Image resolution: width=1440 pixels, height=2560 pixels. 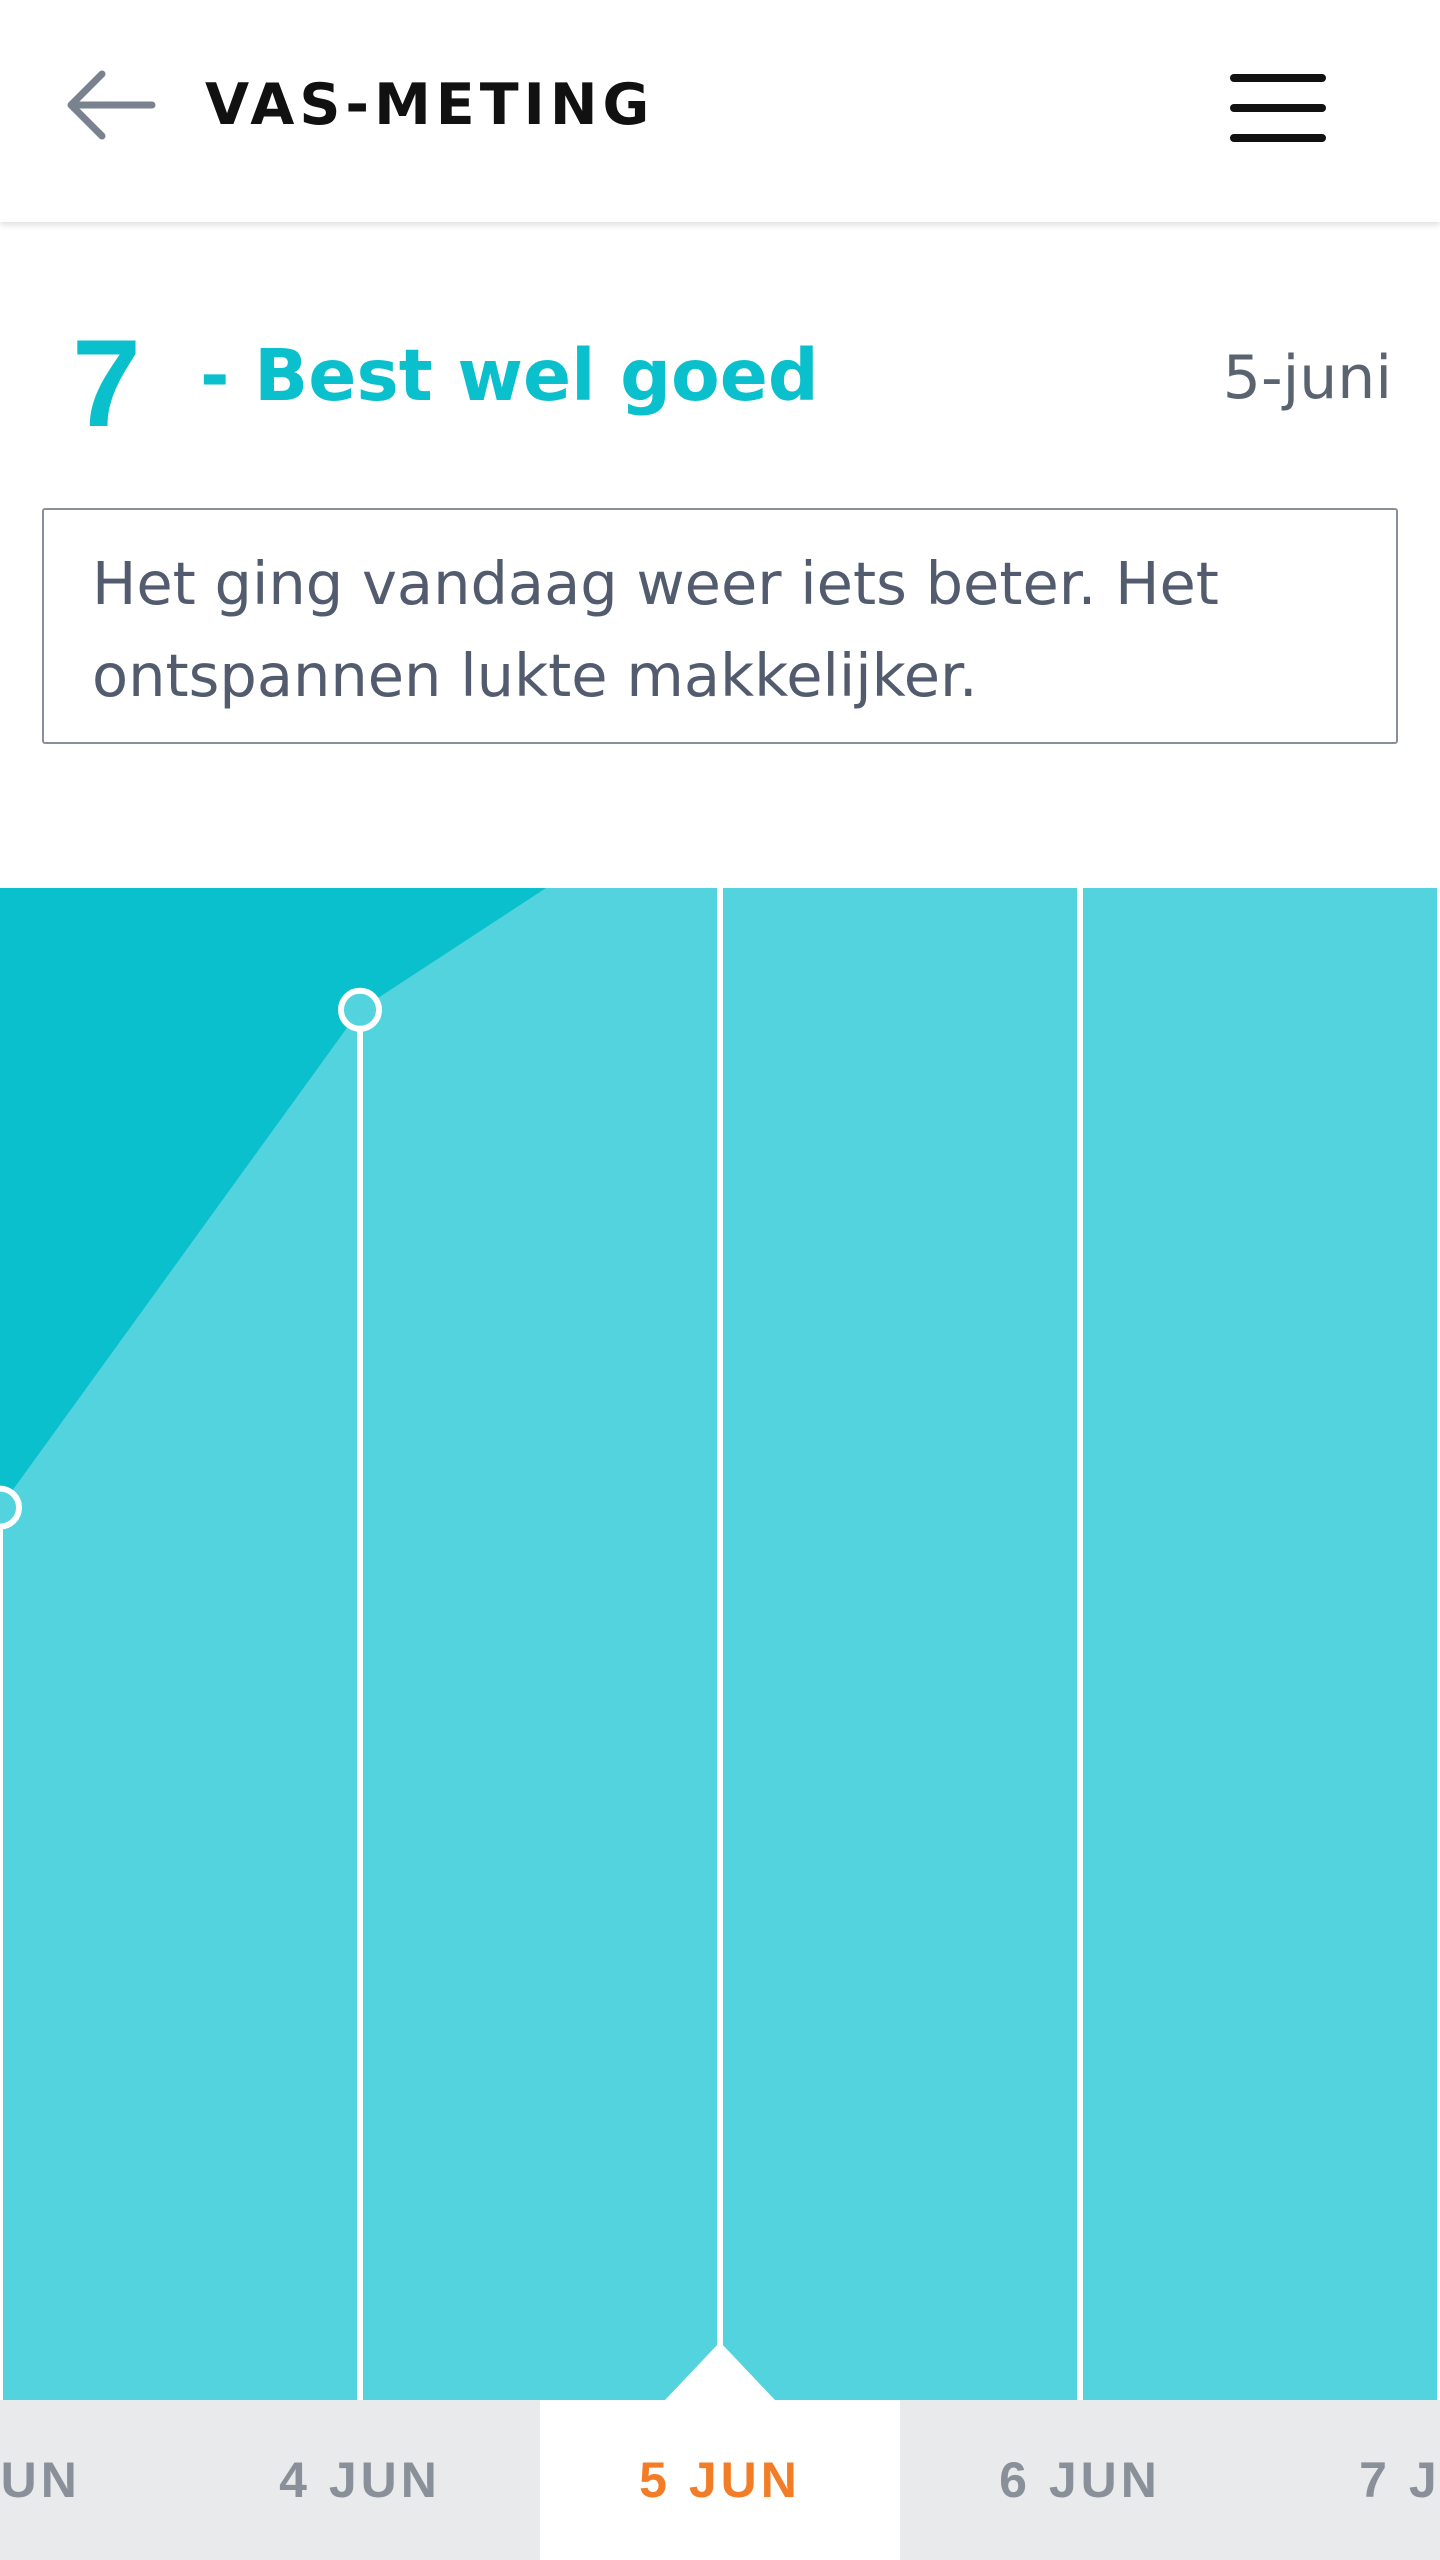 I want to click on page-title: VAS-METING, so click(x=430, y=105).